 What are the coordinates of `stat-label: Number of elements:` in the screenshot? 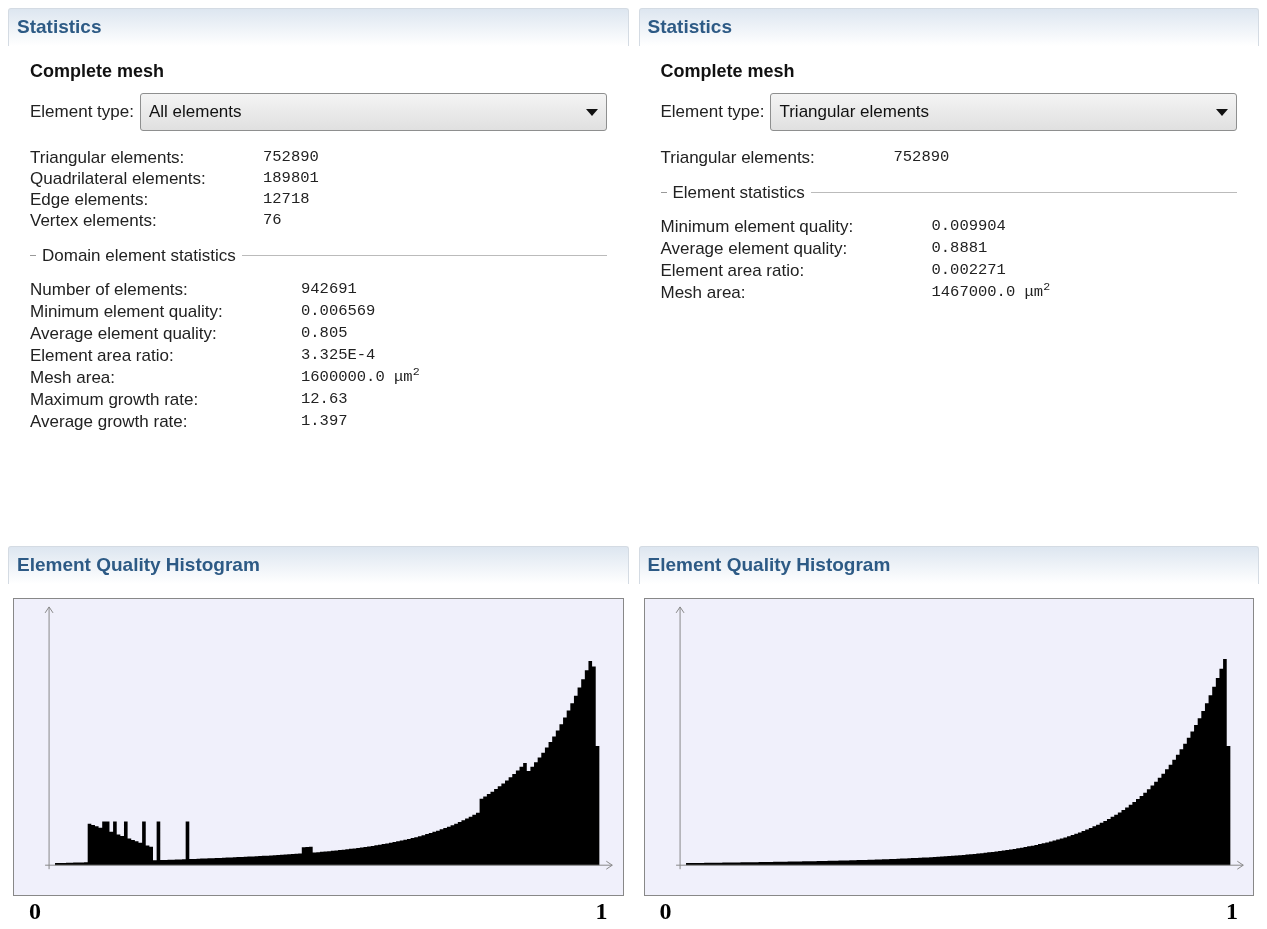 It's located at (109, 289).